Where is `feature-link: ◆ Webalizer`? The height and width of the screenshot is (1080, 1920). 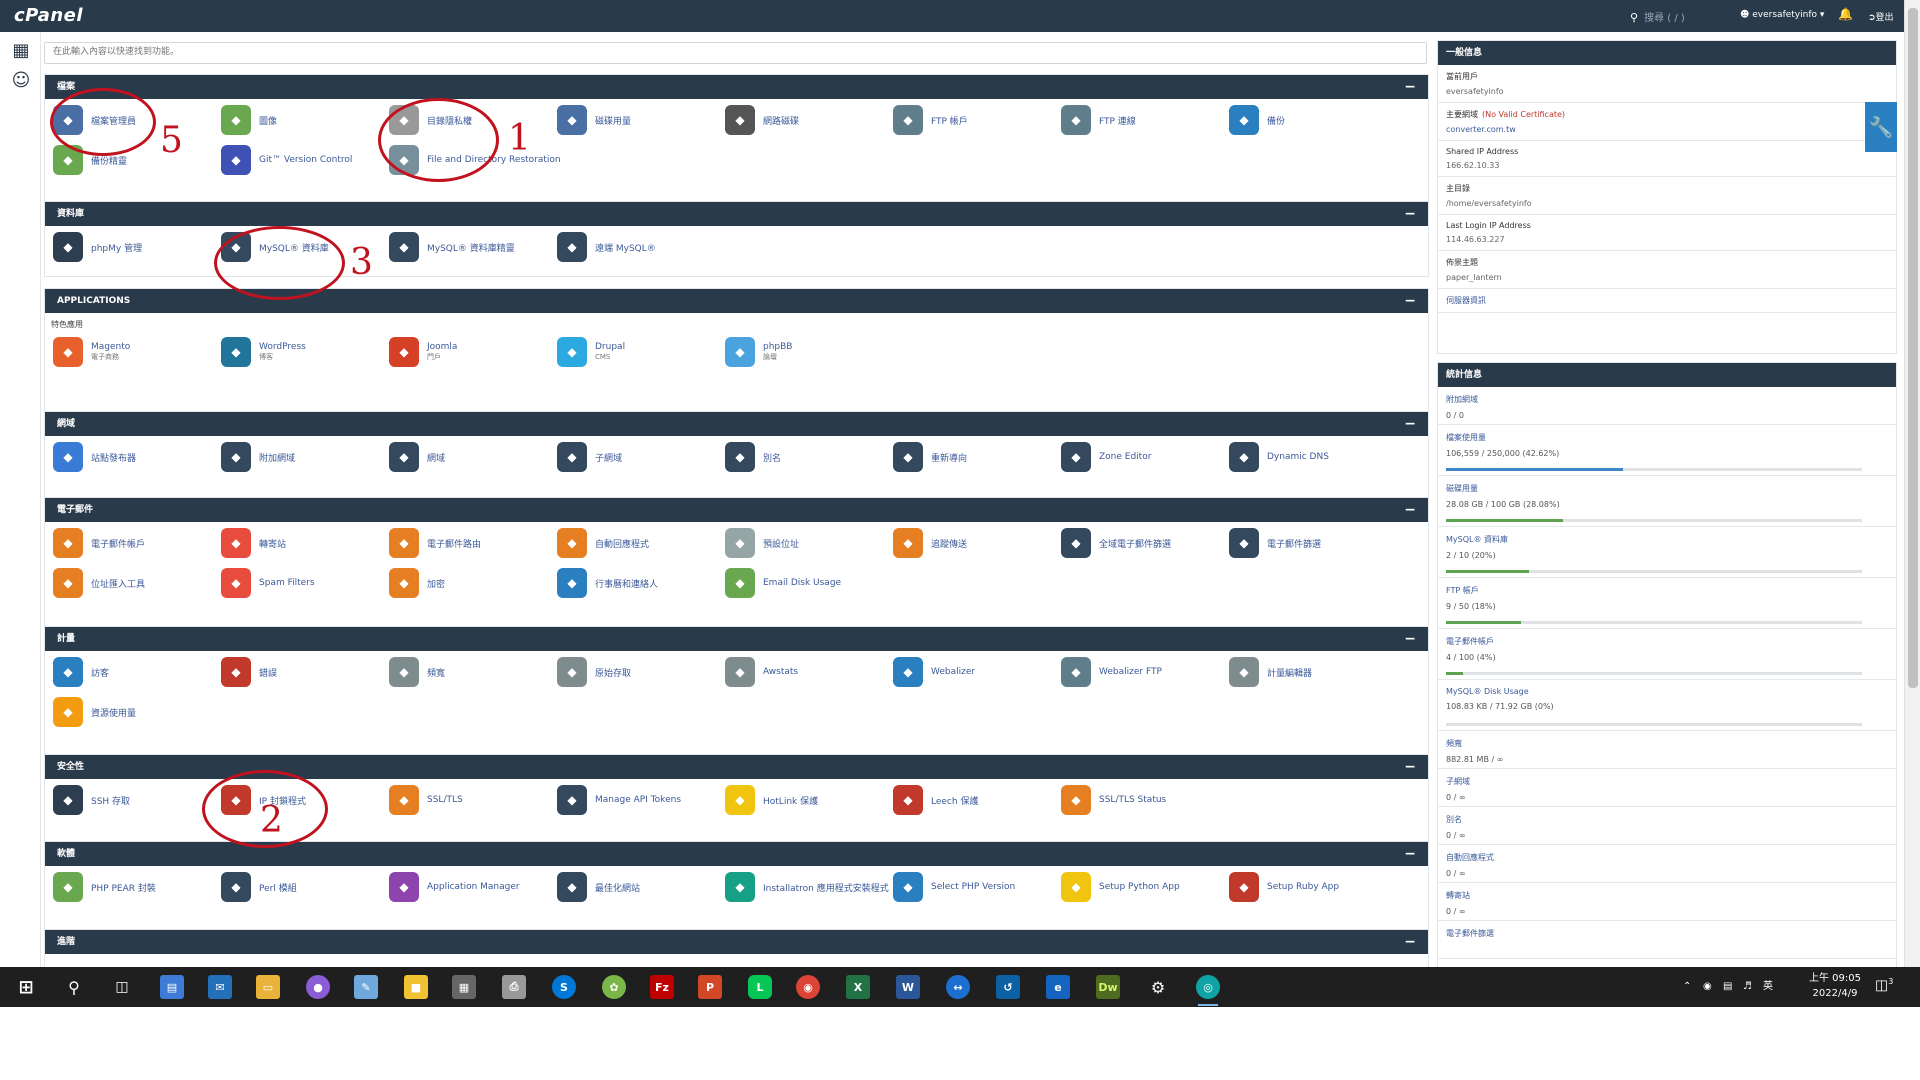
feature-link: ◆ Webalizer is located at coordinates (975, 672).